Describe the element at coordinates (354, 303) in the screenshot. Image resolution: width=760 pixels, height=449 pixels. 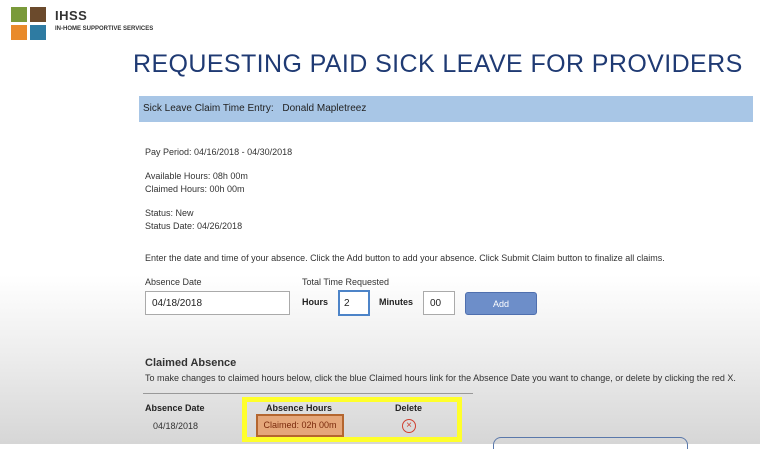
I see `hours-input` at that location.